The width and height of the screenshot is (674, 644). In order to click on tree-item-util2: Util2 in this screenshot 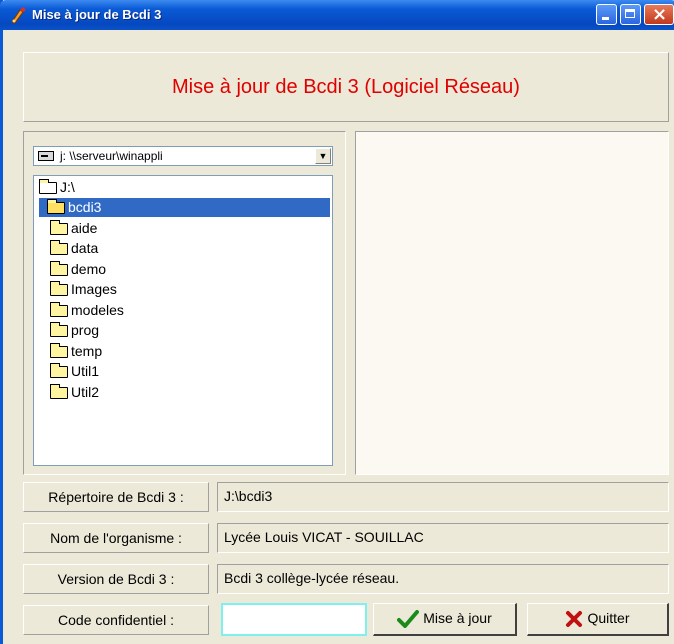, I will do `click(74, 392)`.